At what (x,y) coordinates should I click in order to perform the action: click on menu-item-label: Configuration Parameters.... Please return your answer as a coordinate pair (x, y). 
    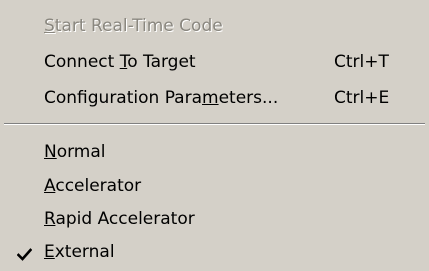
    Looking at the image, I should click on (161, 98).